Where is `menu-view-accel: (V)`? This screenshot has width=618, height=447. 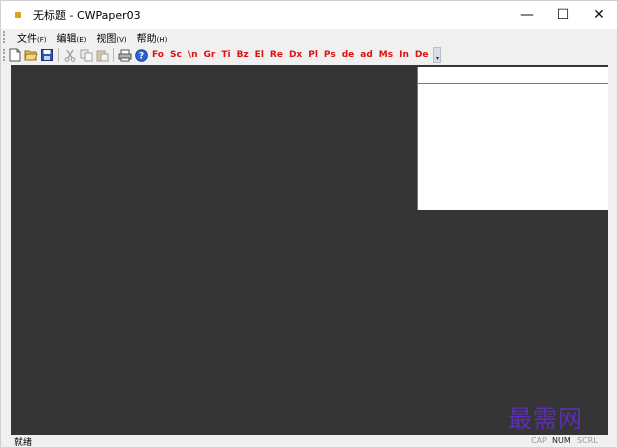 menu-view-accel: (V) is located at coordinates (121, 39).